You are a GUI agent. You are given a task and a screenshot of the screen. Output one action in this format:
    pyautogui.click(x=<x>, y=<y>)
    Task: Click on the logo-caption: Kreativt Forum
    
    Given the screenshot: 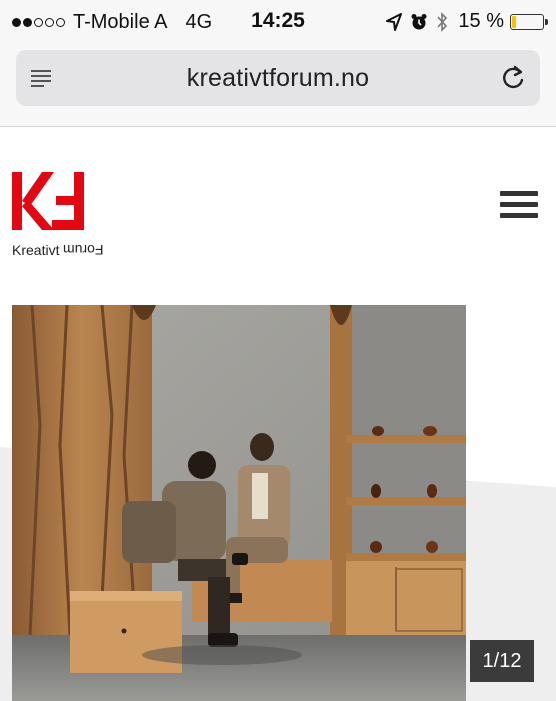 What is the action you would take?
    pyautogui.click(x=58, y=250)
    